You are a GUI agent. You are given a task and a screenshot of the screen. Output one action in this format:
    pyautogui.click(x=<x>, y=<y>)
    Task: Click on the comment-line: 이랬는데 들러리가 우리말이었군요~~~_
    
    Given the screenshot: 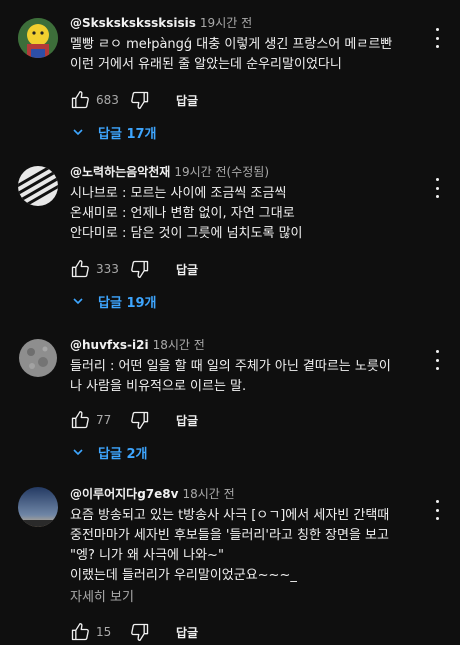 What is the action you would take?
    pyautogui.click(x=183, y=575)
    